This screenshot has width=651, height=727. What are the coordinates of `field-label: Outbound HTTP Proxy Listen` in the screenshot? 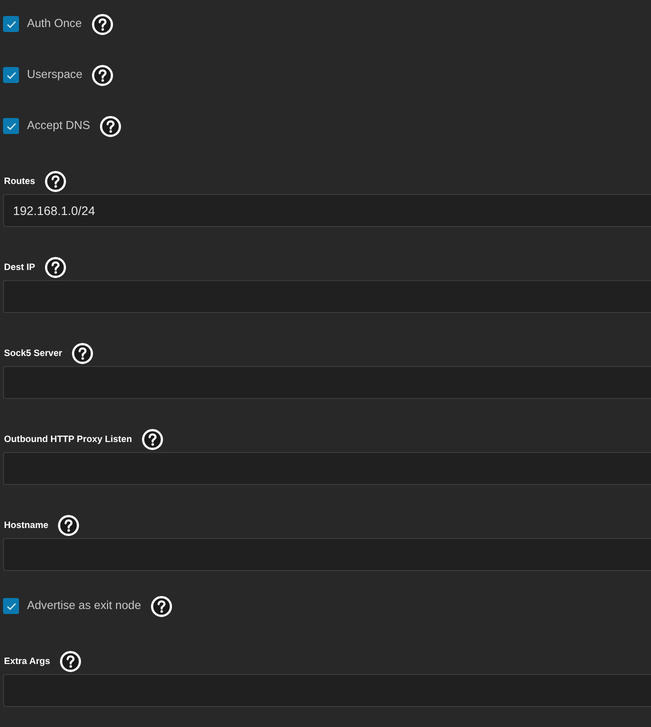 It's located at (68, 439).